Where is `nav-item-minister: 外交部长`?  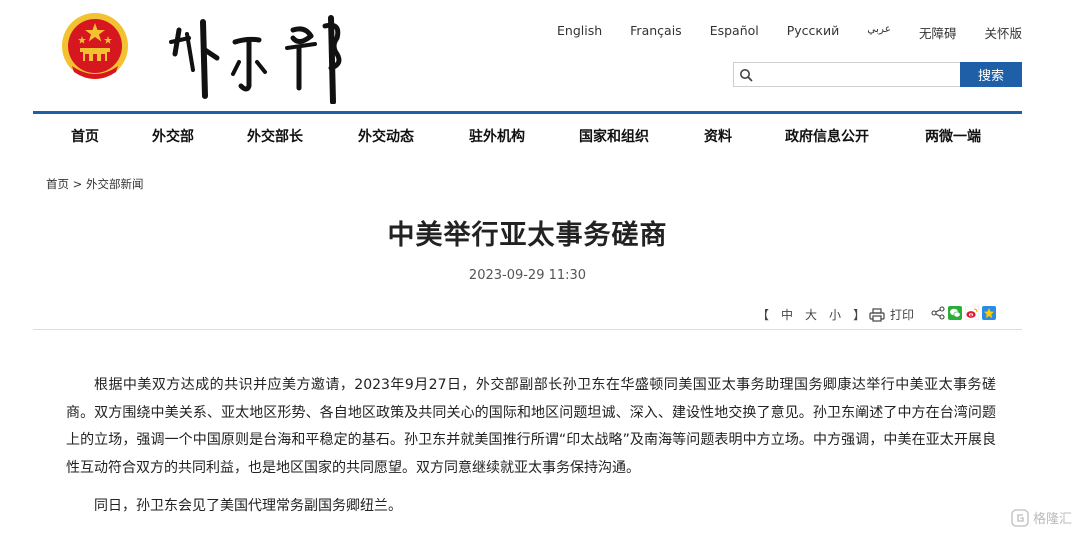
nav-item-minister: 外交部长 is located at coordinates (275, 136).